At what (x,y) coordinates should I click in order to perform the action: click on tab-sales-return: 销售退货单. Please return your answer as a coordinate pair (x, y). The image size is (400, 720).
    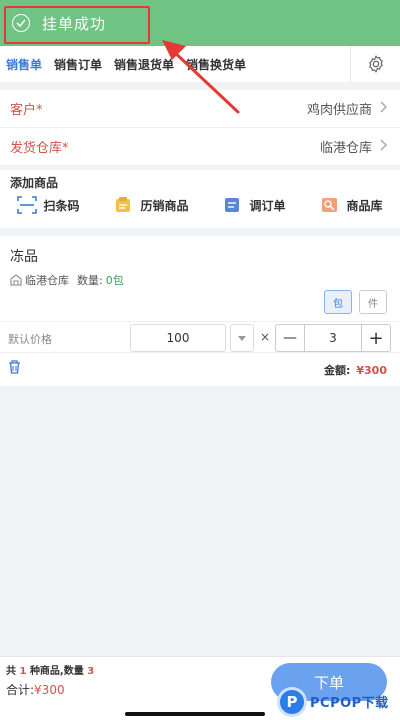
    Looking at the image, I should click on (144, 64).